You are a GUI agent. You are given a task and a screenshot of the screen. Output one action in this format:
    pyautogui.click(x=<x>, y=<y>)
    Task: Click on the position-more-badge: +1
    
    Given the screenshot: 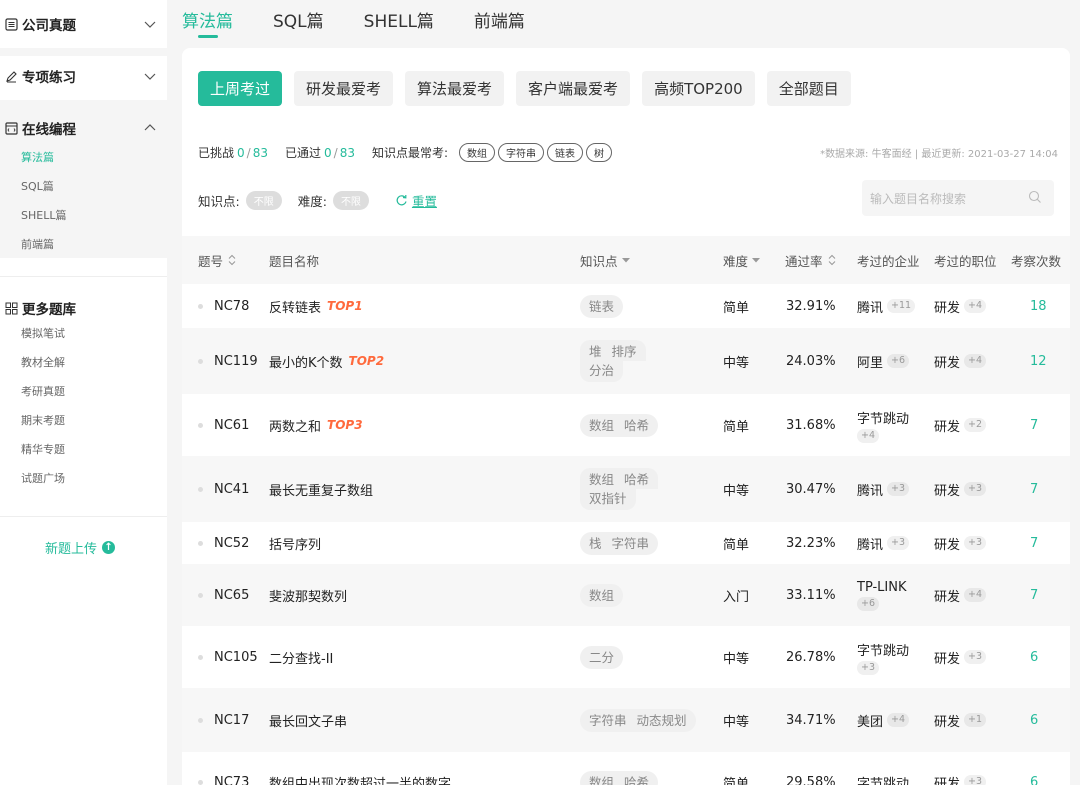 What is the action you would take?
    pyautogui.click(x=975, y=720)
    